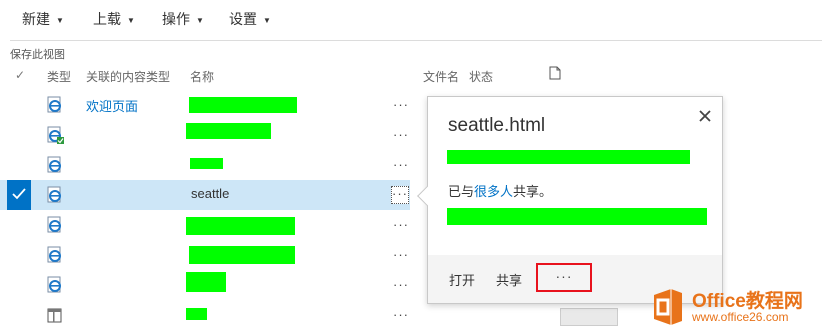 This screenshot has height=335, width=822. I want to click on shared-with-link: 很多人, so click(493, 191).